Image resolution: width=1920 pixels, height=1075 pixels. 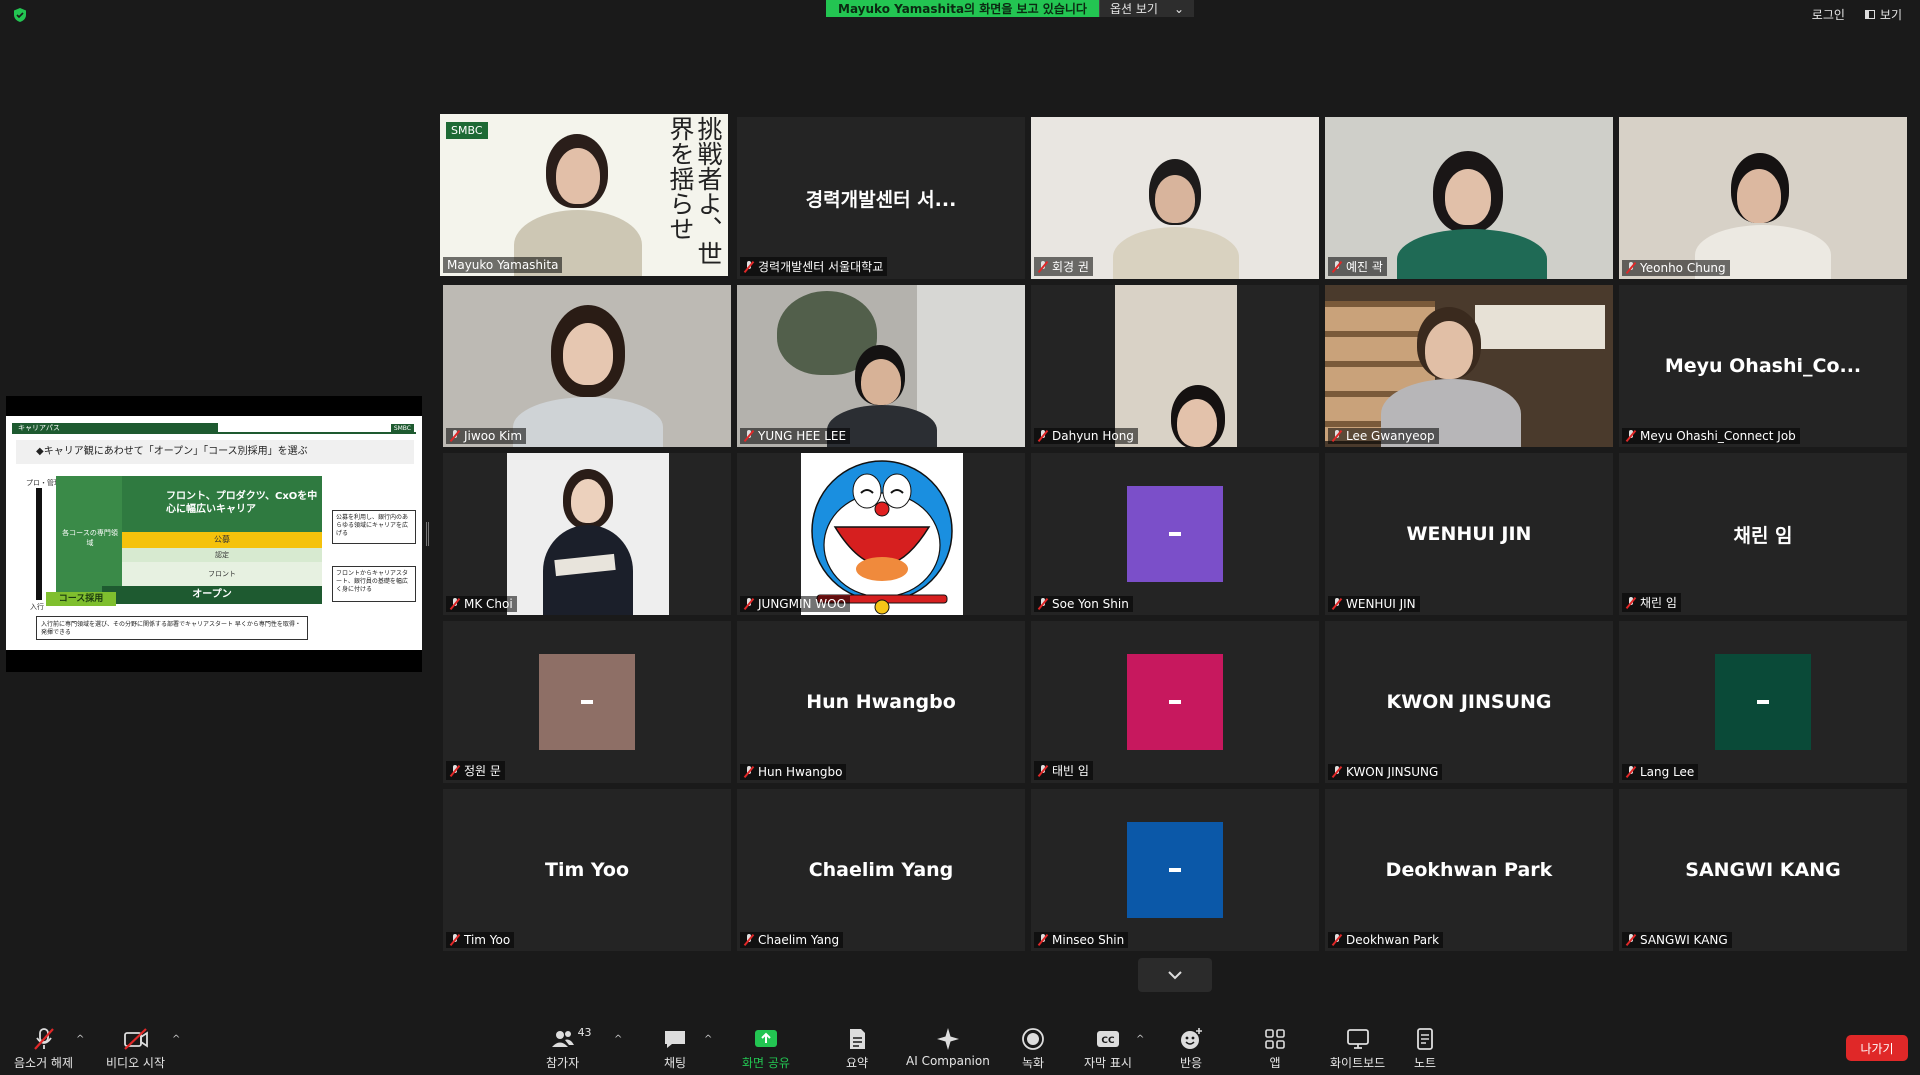 I want to click on chat-bubble-icon, so click(x=675, y=1039).